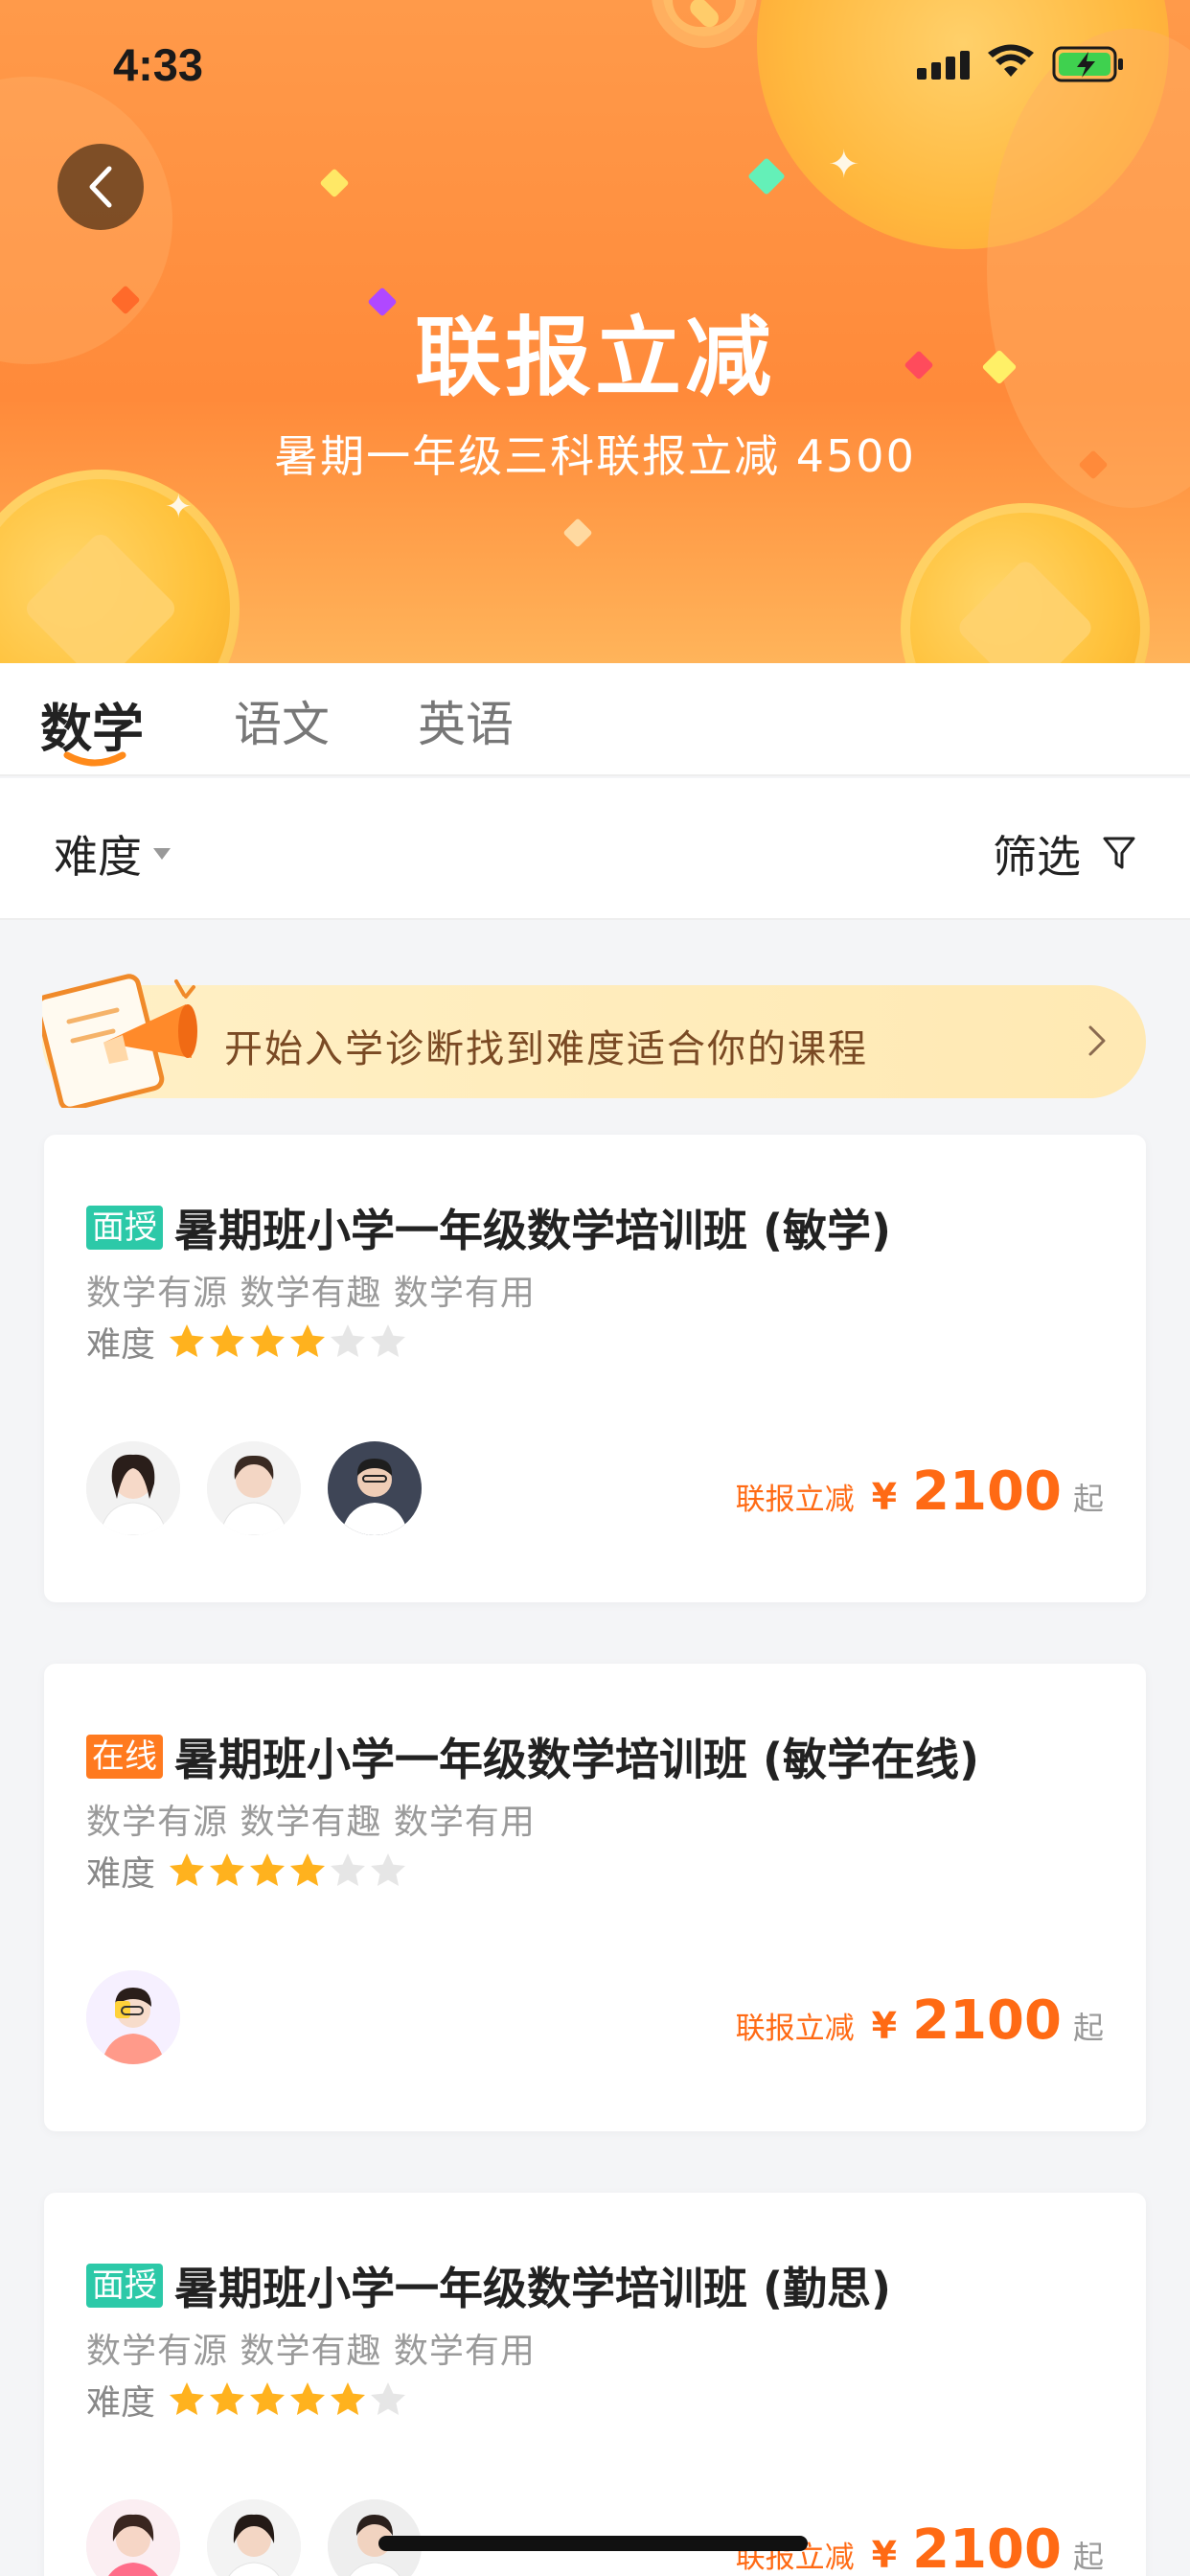 The height and width of the screenshot is (2576, 1190). I want to click on caret-down-icon, so click(162, 854).